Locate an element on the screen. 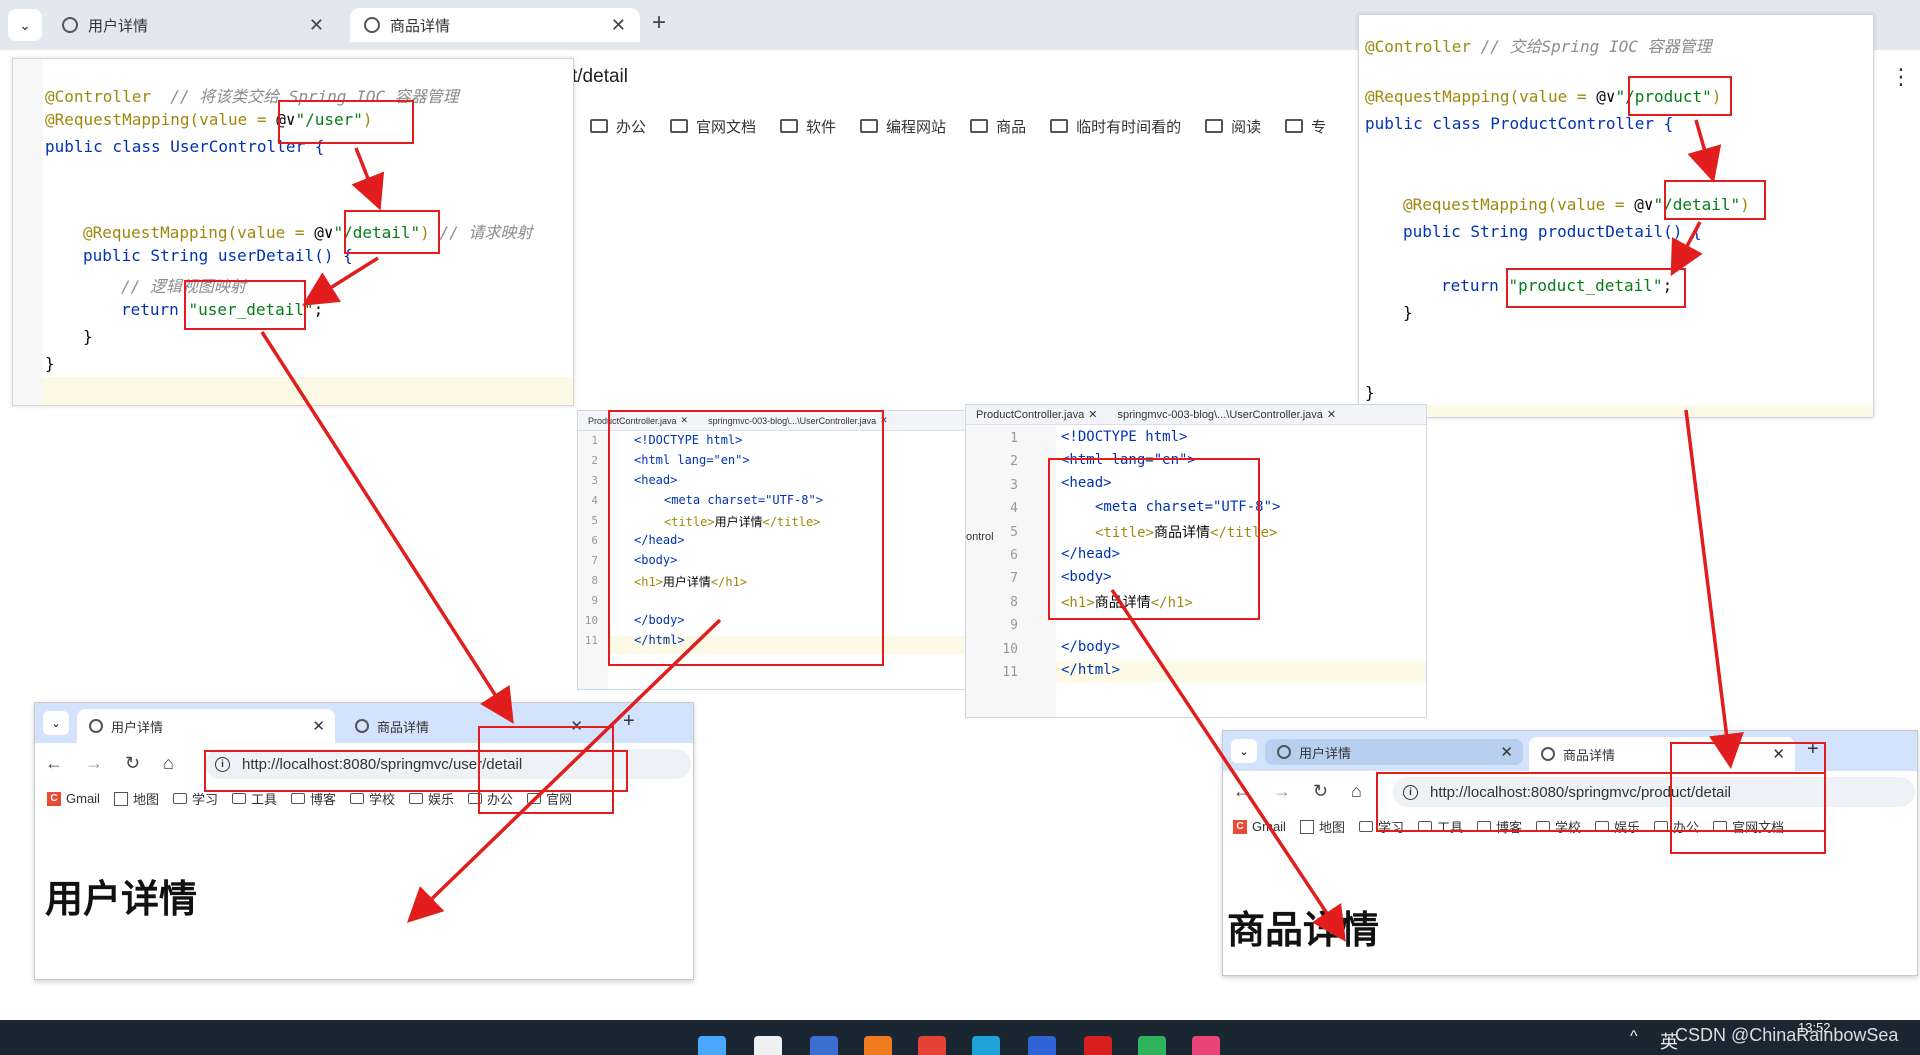 This screenshot has height=1055, width=1920. highlight-user-detail-path is located at coordinates (546, 770).